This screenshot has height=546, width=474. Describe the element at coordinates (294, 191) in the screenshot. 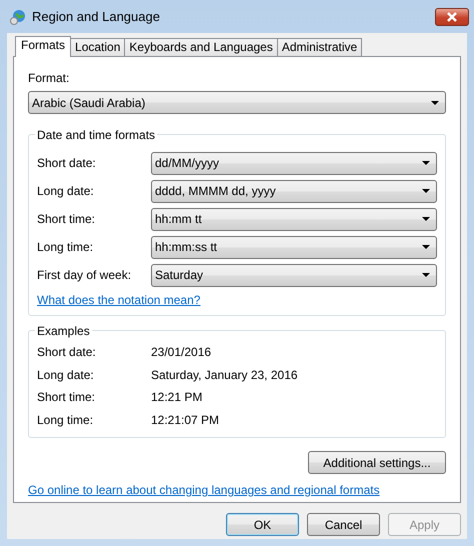

I see `dropdown: dddd, MMMM dd, yyyy` at that location.